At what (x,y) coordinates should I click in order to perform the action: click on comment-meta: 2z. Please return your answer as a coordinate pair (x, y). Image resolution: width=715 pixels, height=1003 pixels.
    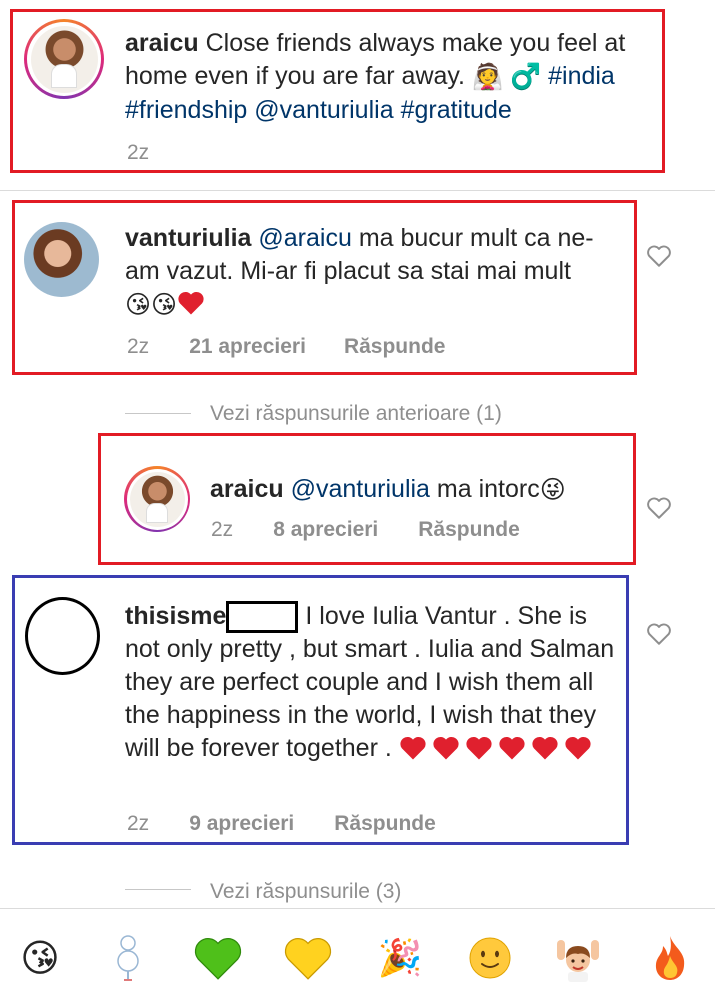
    Looking at the image, I should click on (138, 153).